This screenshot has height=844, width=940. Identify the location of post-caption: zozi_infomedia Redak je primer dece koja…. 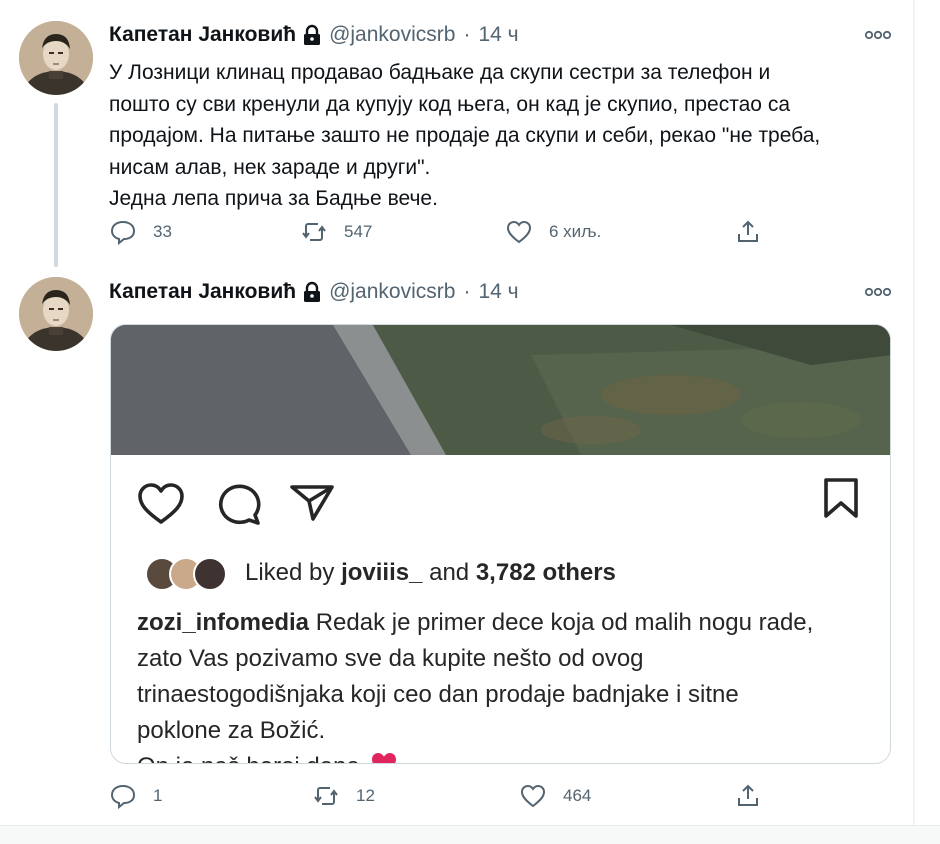
(507, 684).